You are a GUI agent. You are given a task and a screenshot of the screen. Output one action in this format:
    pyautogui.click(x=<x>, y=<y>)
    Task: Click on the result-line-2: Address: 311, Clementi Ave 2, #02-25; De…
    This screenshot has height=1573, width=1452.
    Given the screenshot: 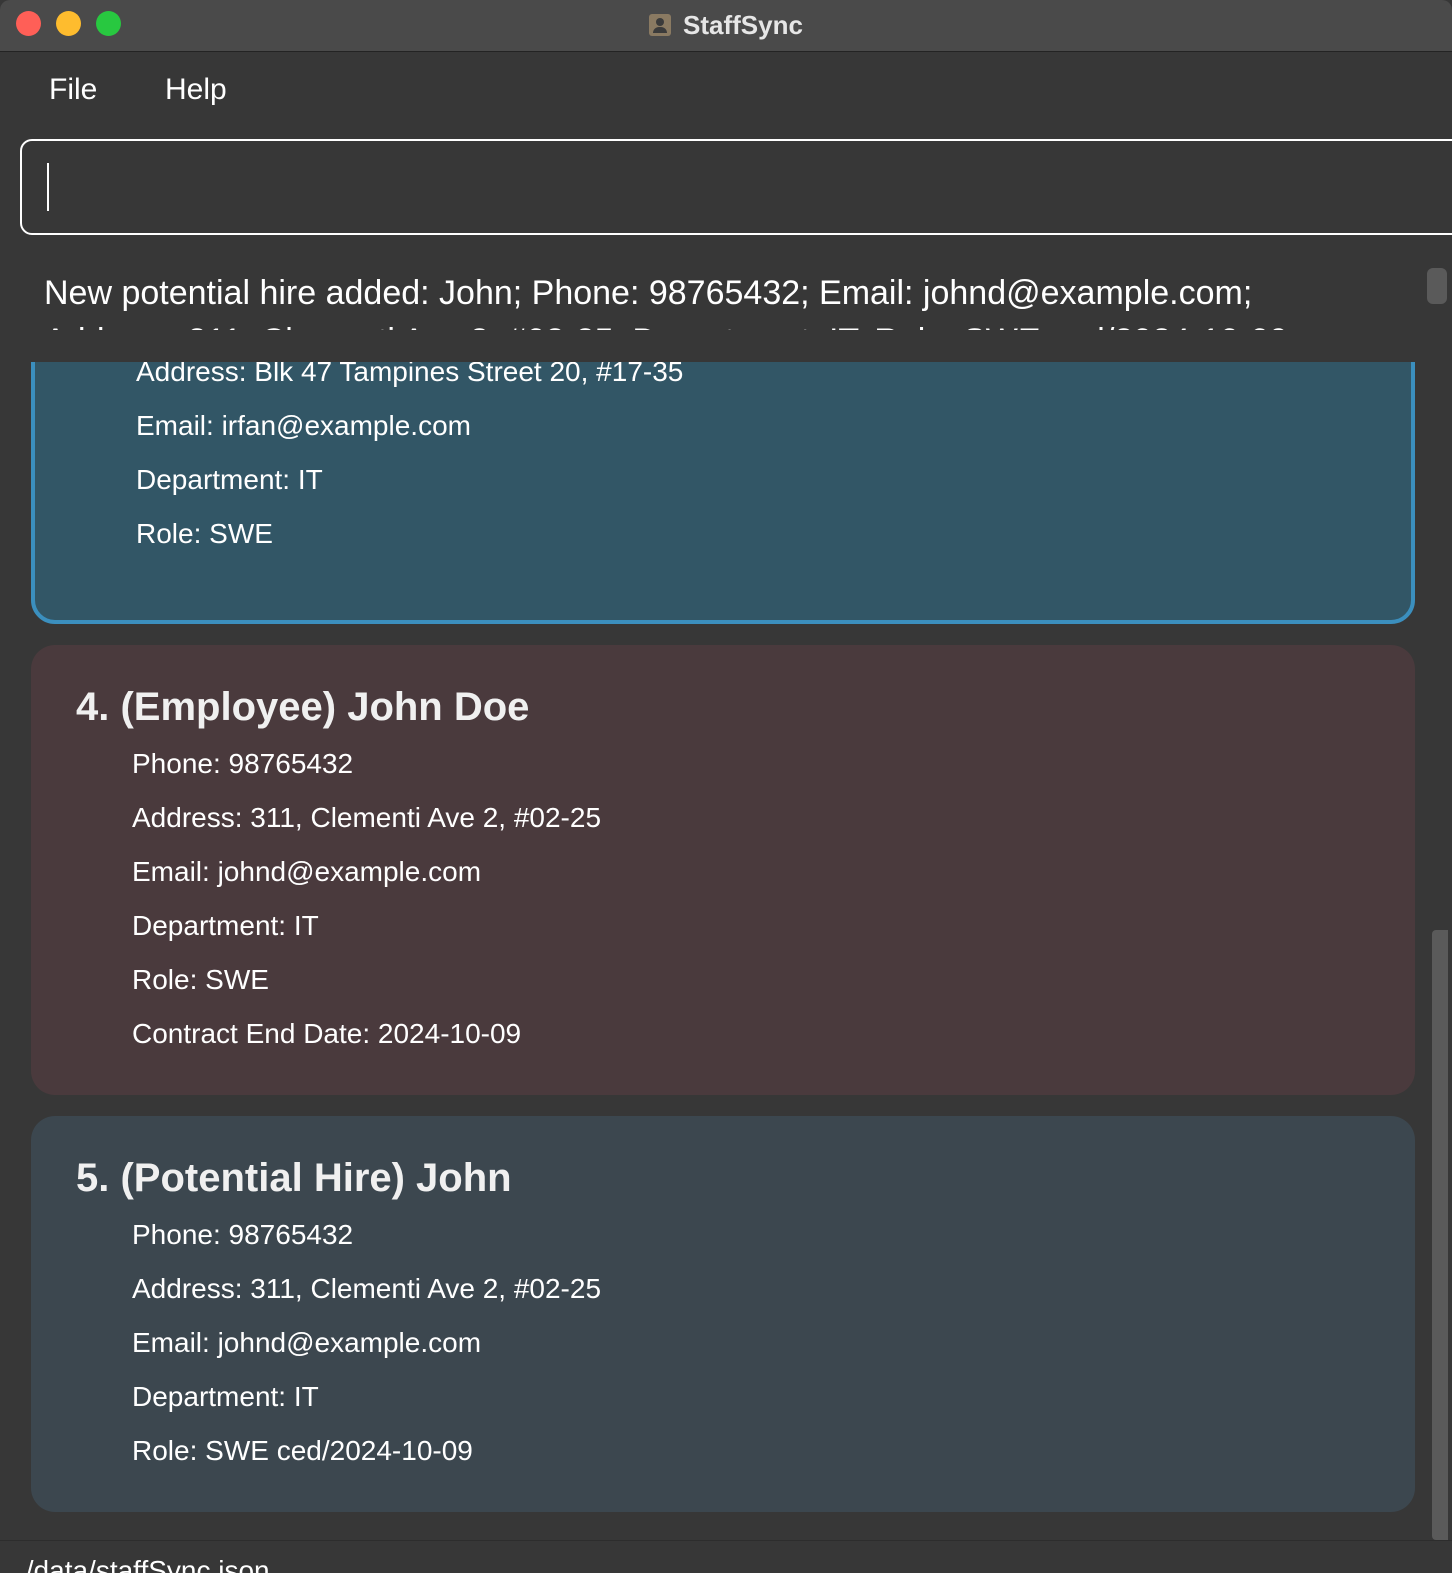 What is the action you would take?
    pyautogui.click(x=666, y=326)
    